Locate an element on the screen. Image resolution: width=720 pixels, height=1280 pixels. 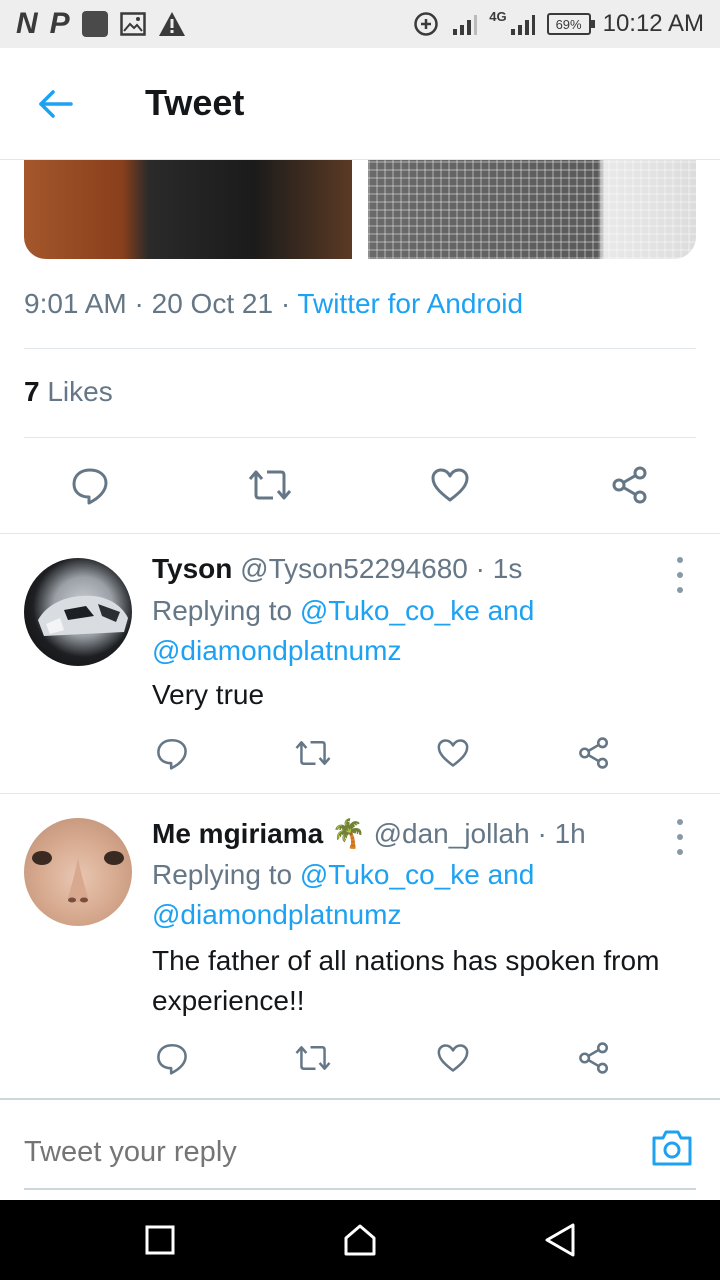
reply-composer is located at coordinates (360, 1160).